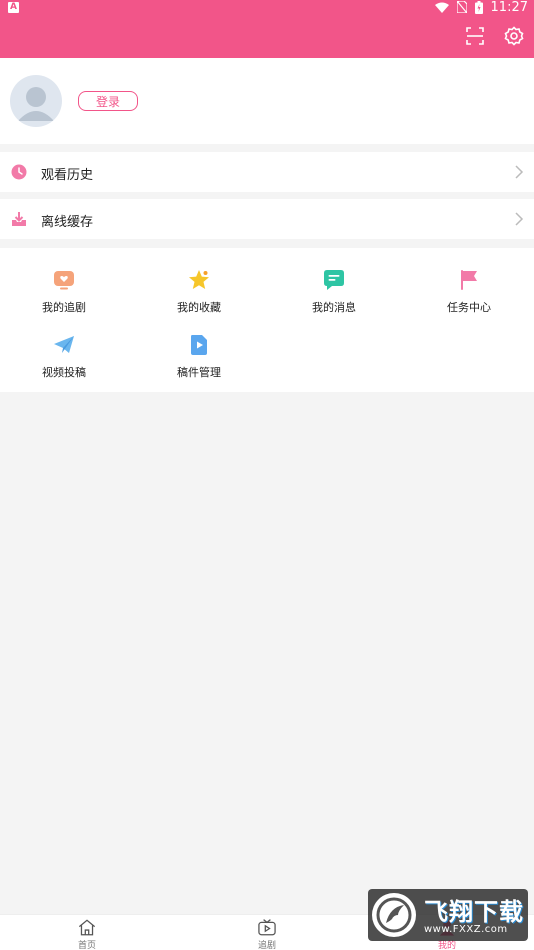 Image resolution: width=534 pixels, height=950 pixels. I want to click on grid-label: 我的收藏, so click(199, 307).